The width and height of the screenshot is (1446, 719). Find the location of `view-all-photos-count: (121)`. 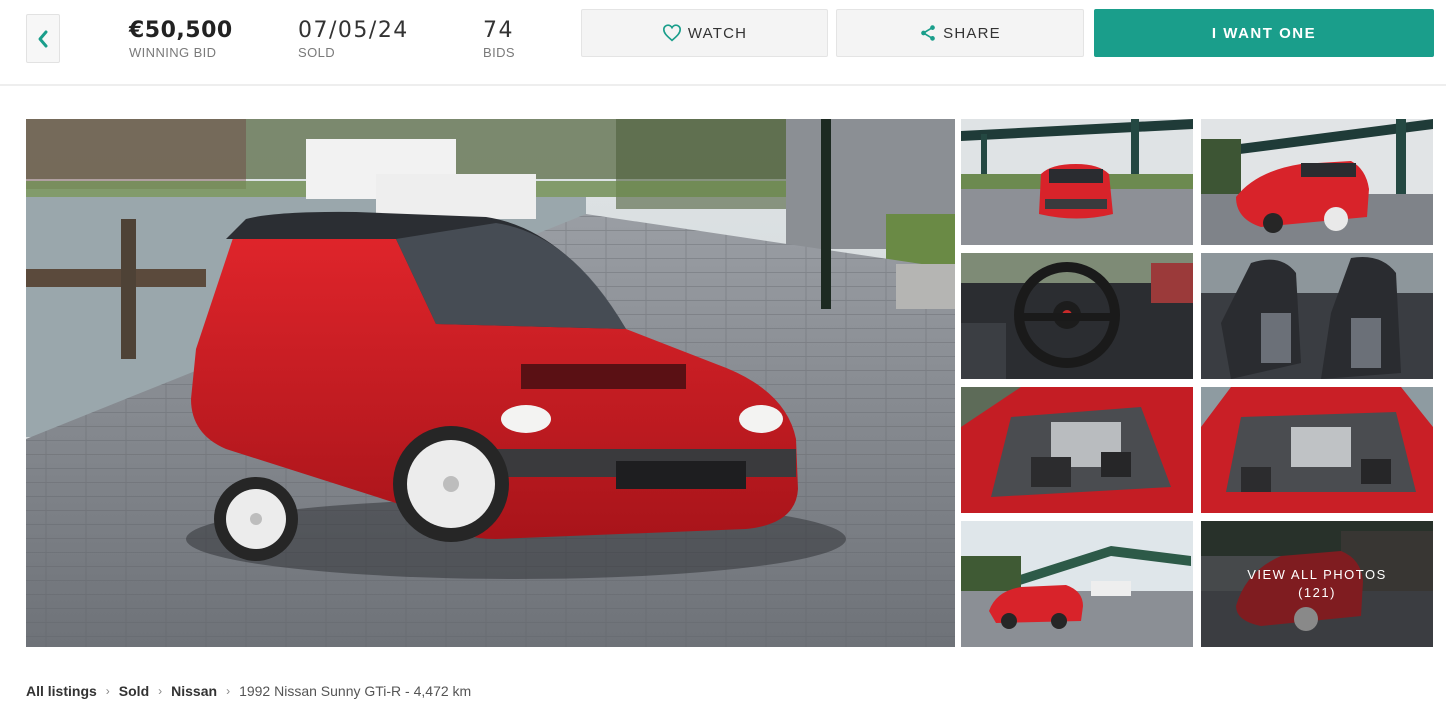

view-all-photos-count: (121) is located at coordinates (1317, 592).